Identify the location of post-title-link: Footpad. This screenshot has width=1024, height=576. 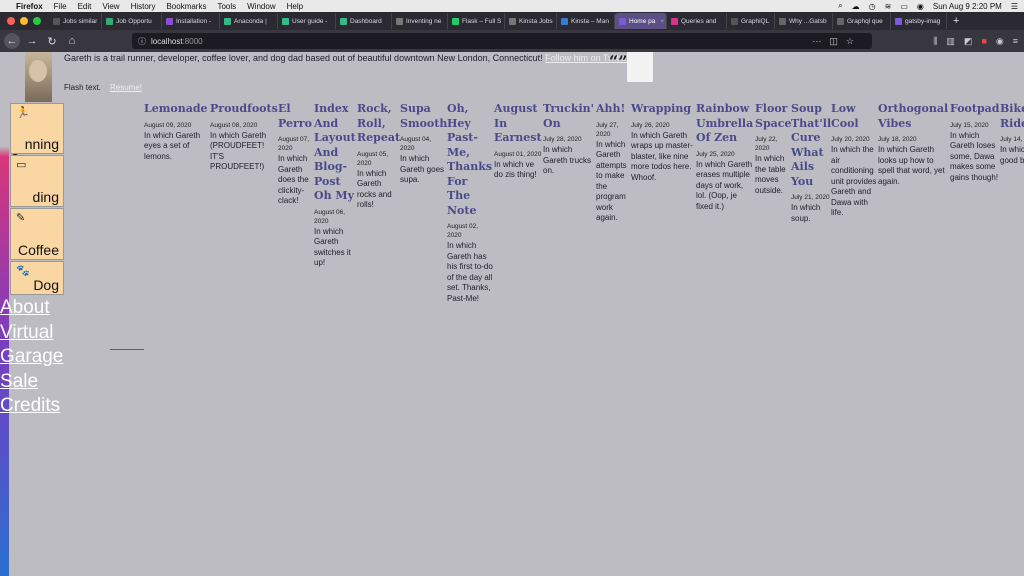
(975, 109).